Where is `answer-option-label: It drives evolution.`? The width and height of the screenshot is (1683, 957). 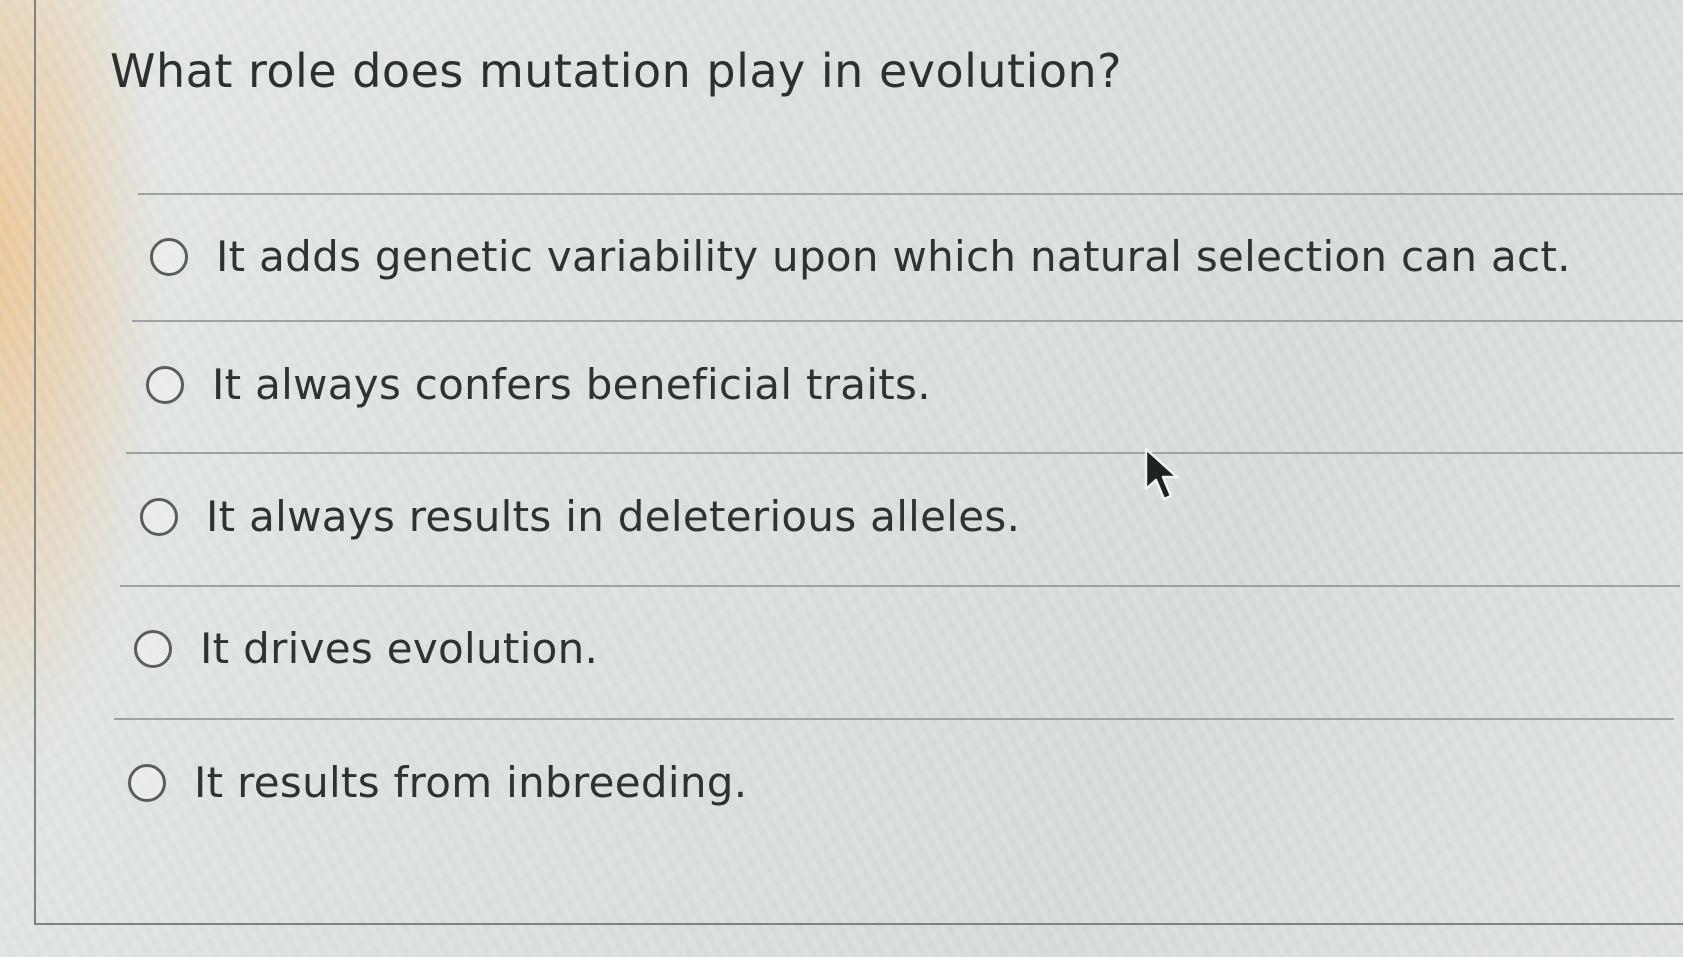
answer-option-label: It drives evolution. is located at coordinates (399, 648).